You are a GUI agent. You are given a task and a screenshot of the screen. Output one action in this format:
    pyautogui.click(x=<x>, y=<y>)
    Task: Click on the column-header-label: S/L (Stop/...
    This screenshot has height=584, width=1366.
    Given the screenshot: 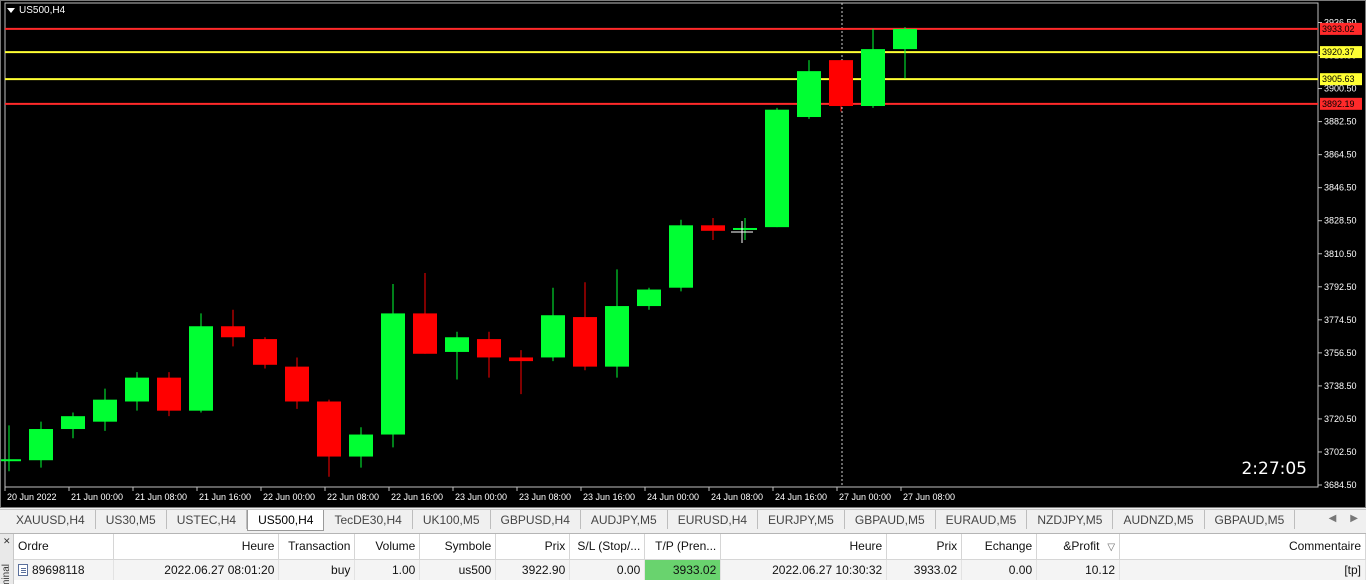 What is the action you would take?
    pyautogui.click(x=609, y=546)
    